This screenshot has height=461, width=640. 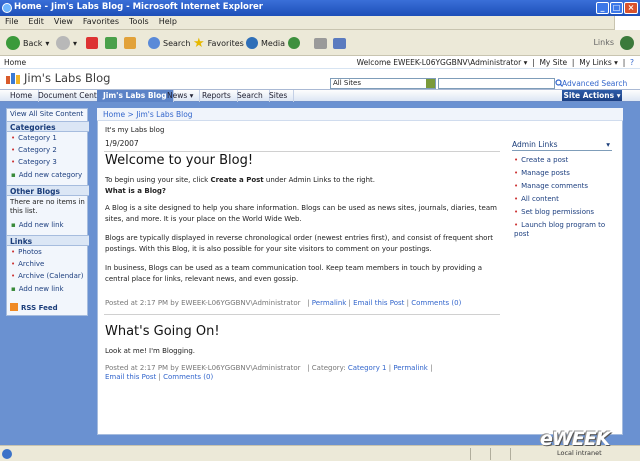 What do you see at coordinates (542, 173) in the screenshot?
I see `manage-posts-link: • Manage posts` at bounding box center [542, 173].